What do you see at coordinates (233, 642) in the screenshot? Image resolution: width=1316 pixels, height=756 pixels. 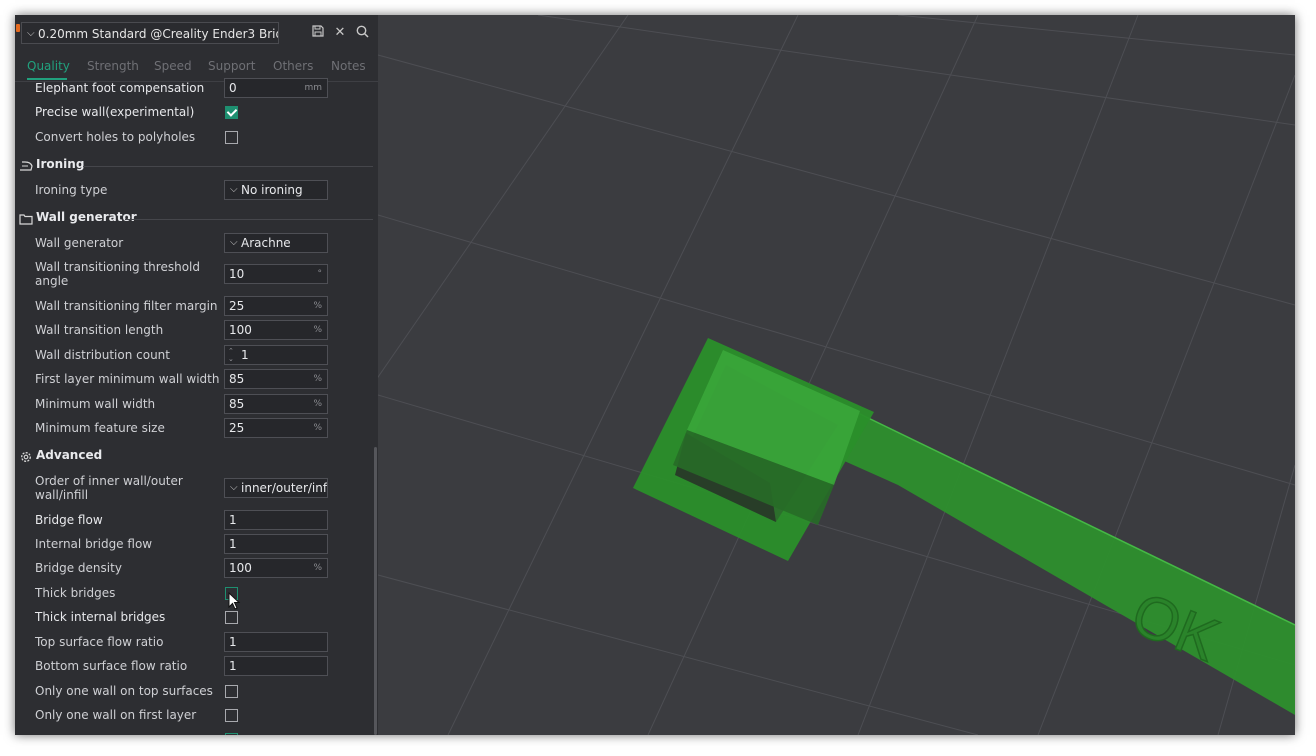 I see `top-surface-flow-value: 1` at bounding box center [233, 642].